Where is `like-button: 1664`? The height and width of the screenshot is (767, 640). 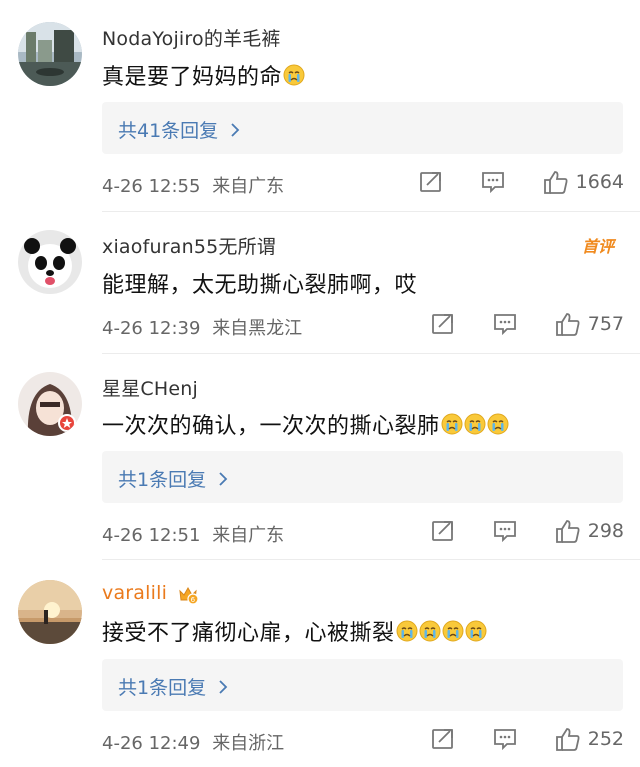 like-button: 1664 is located at coordinates (583, 182).